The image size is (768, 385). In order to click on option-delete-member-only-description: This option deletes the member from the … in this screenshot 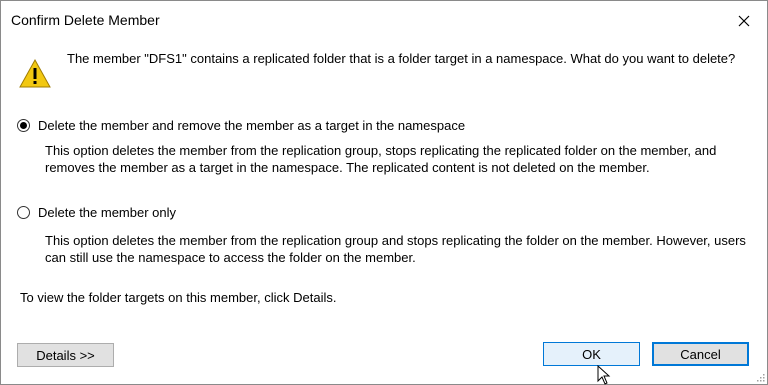, I will do `click(395, 249)`.